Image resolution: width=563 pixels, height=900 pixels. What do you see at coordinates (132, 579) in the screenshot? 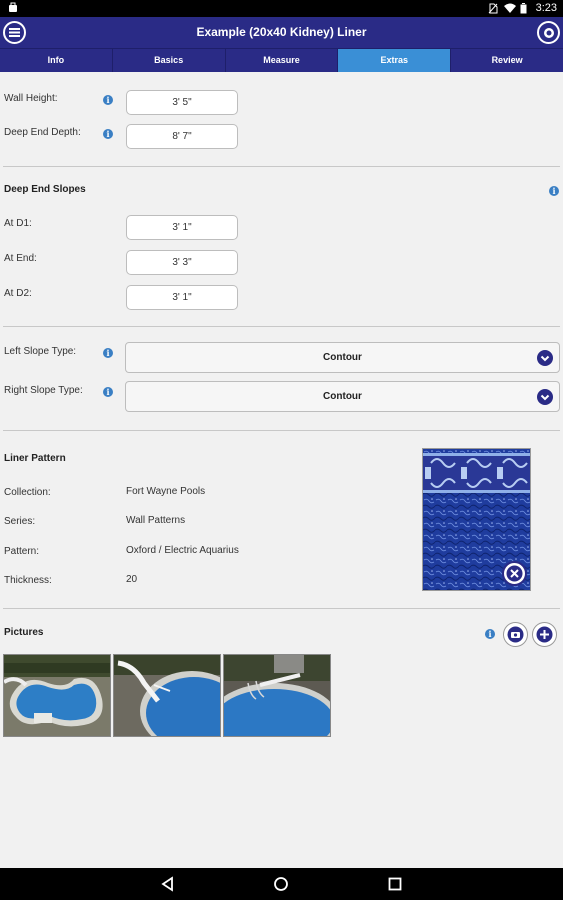
I see `thickness-value: 20` at bounding box center [132, 579].